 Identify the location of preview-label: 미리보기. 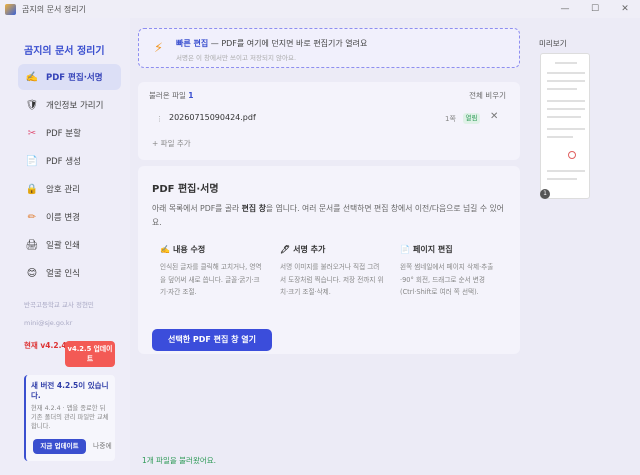
(553, 43).